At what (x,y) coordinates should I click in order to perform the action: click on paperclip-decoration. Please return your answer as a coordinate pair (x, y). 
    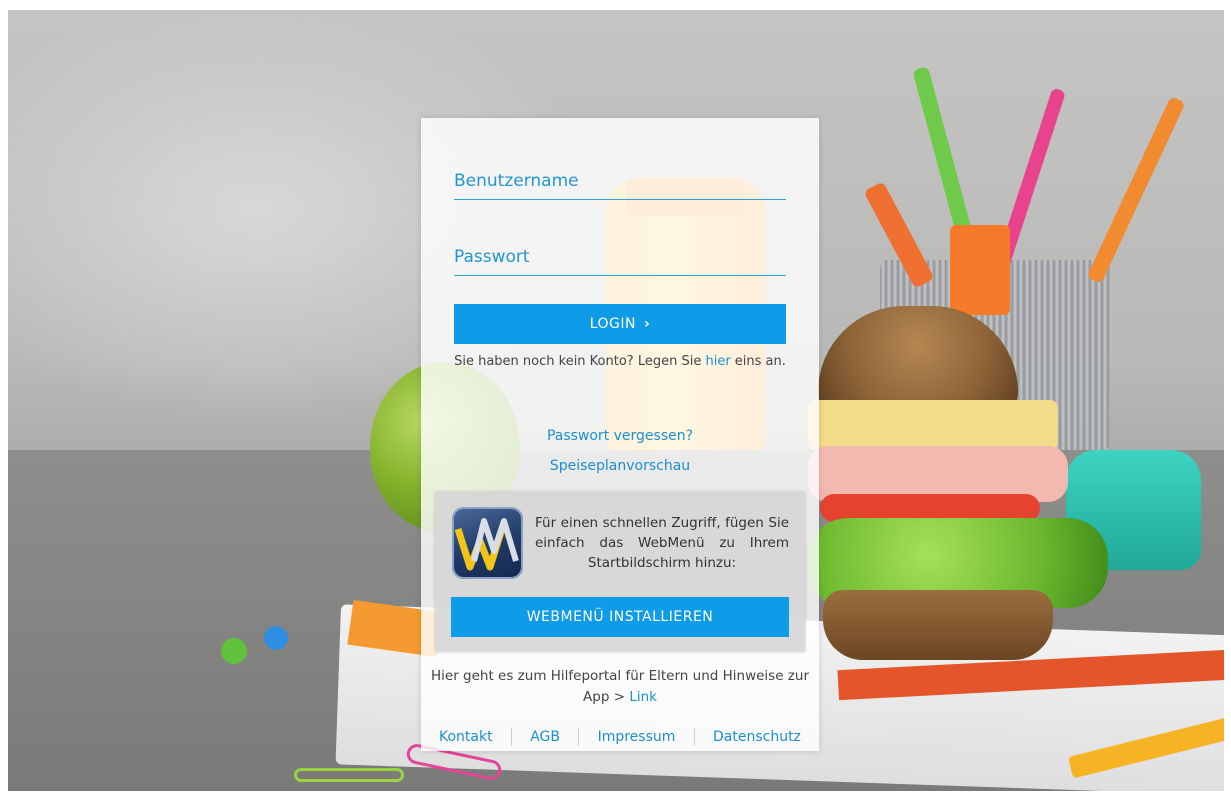
    Looking at the image, I should click on (349, 775).